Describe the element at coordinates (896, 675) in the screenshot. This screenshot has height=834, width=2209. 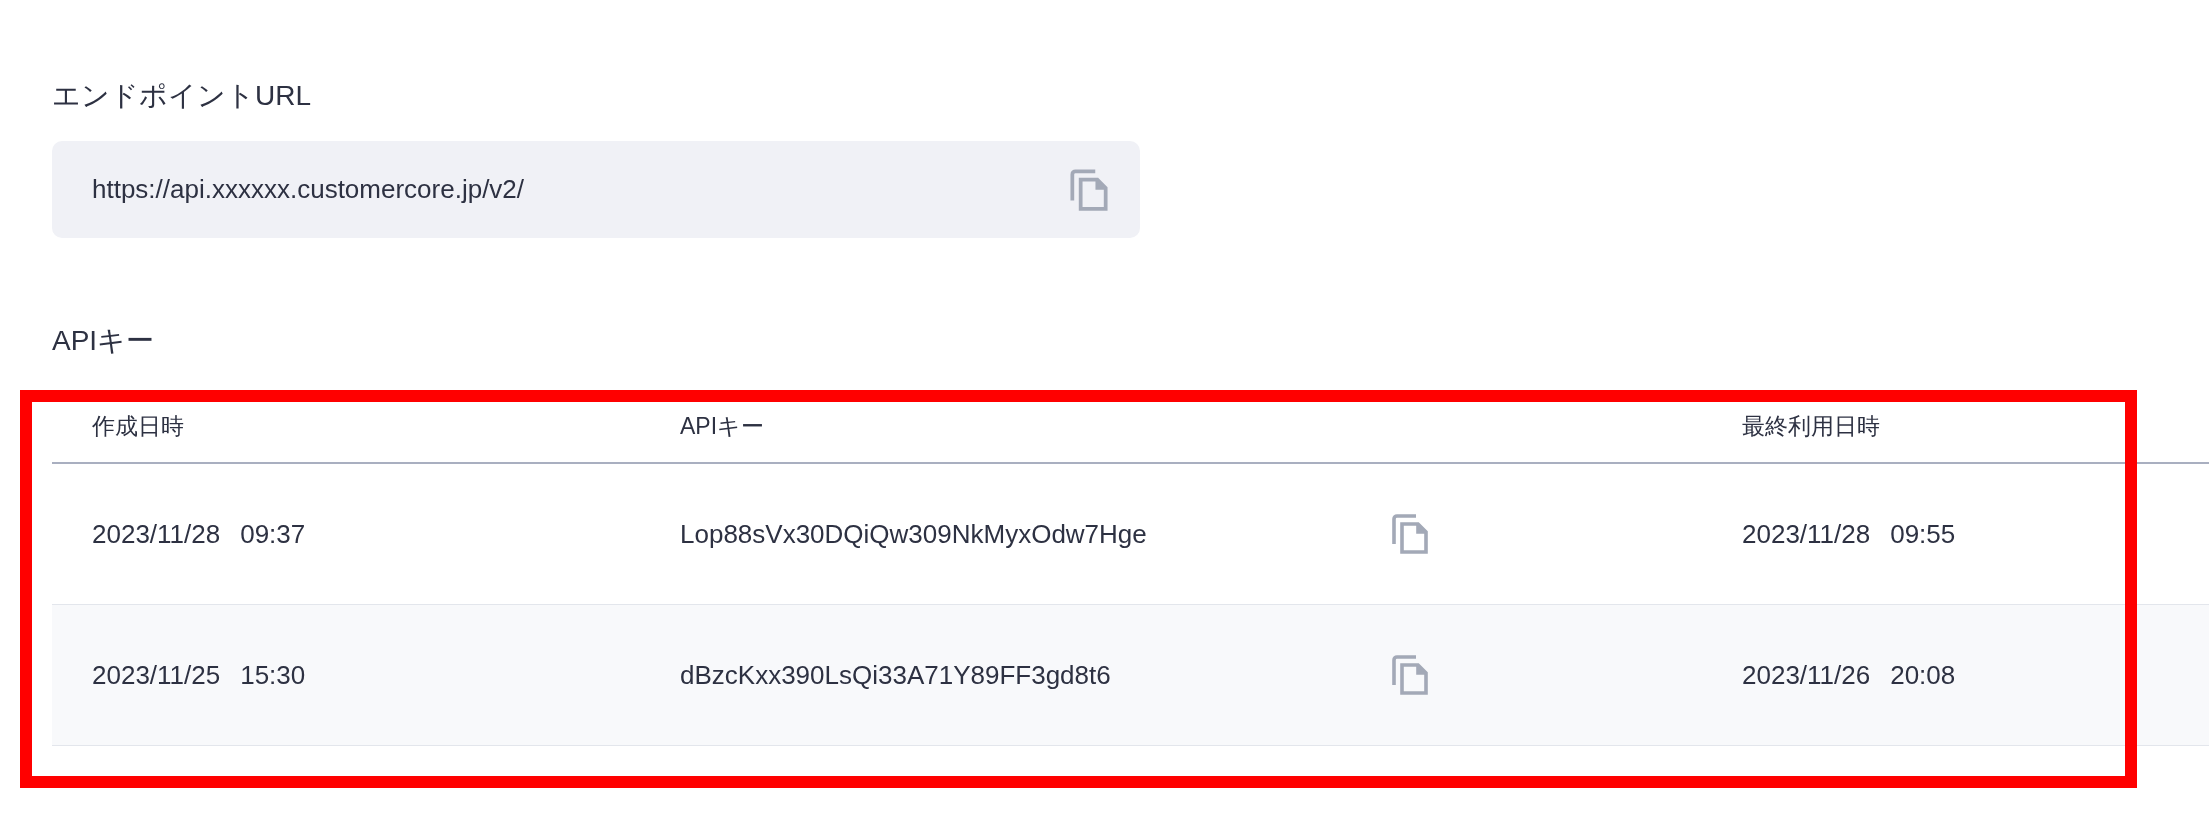
I see `api-key-text: dBzcKxx390LsQi33A71Y89FF3gd8t6` at that location.